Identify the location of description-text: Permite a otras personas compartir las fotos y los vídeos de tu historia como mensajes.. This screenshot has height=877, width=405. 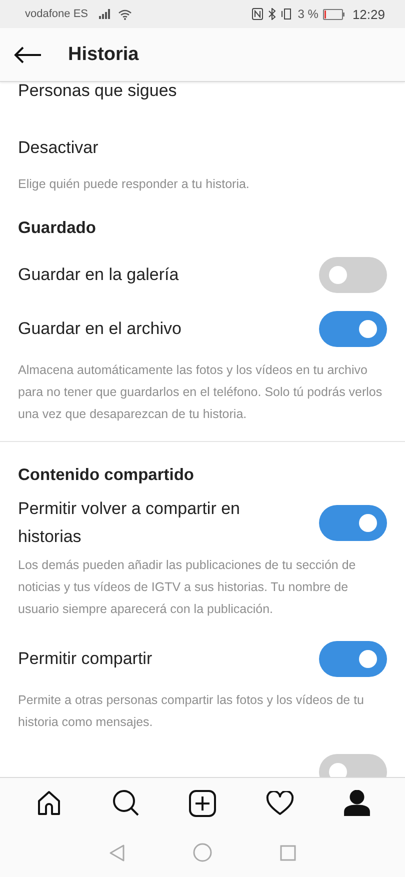
(191, 711).